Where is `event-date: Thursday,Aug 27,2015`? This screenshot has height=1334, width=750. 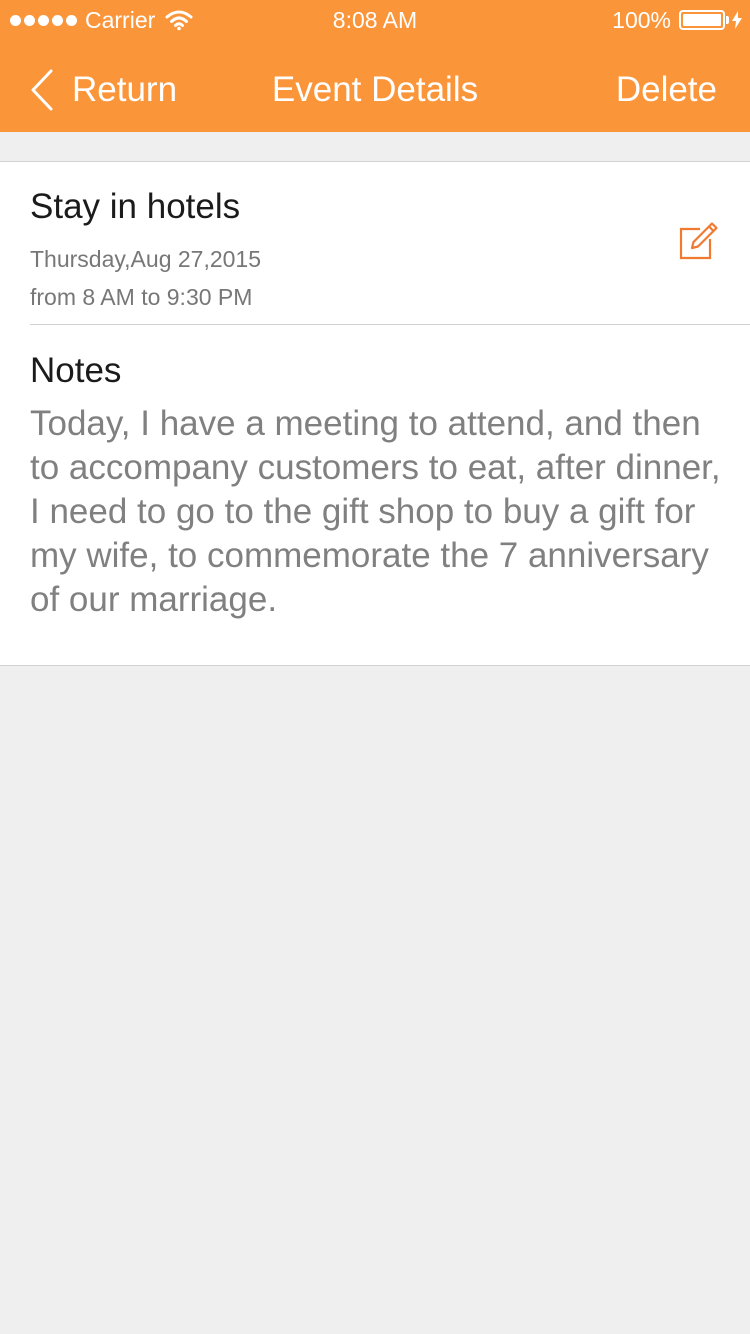
event-date: Thursday,Aug 27,2015 is located at coordinates (146, 259).